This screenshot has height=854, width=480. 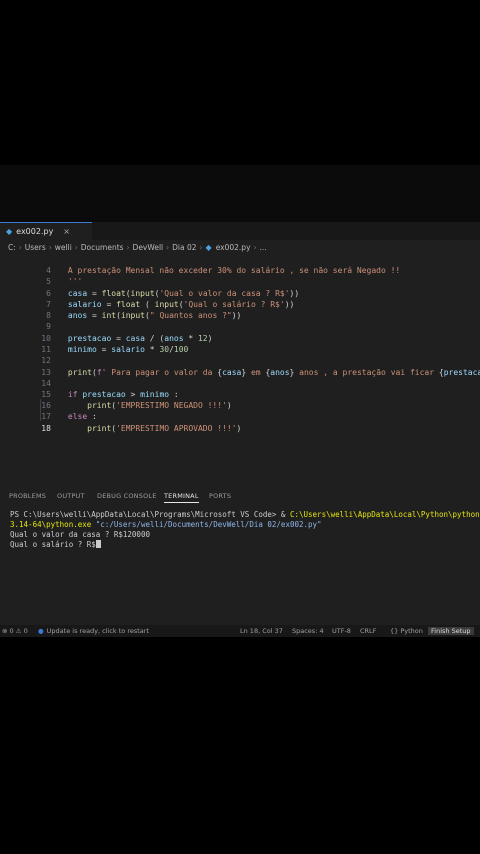 I want to click on code-line: 16 print('EMPRESTIMO NEGADO !!!'), so click(x=136, y=405).